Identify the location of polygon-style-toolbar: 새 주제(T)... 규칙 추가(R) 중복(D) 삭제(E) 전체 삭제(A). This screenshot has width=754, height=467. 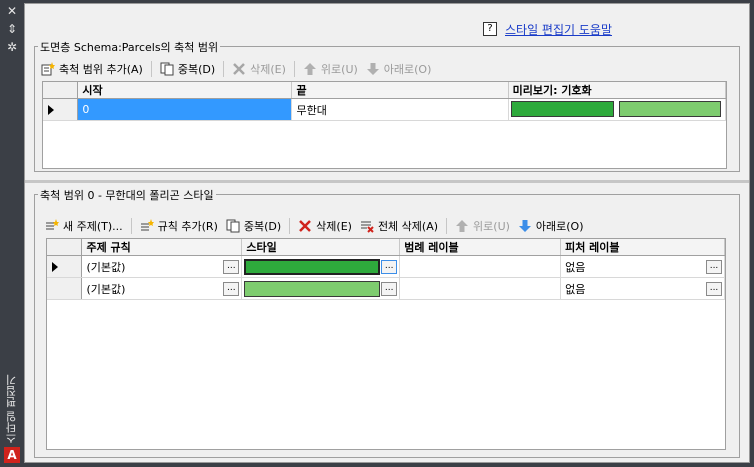
(314, 226).